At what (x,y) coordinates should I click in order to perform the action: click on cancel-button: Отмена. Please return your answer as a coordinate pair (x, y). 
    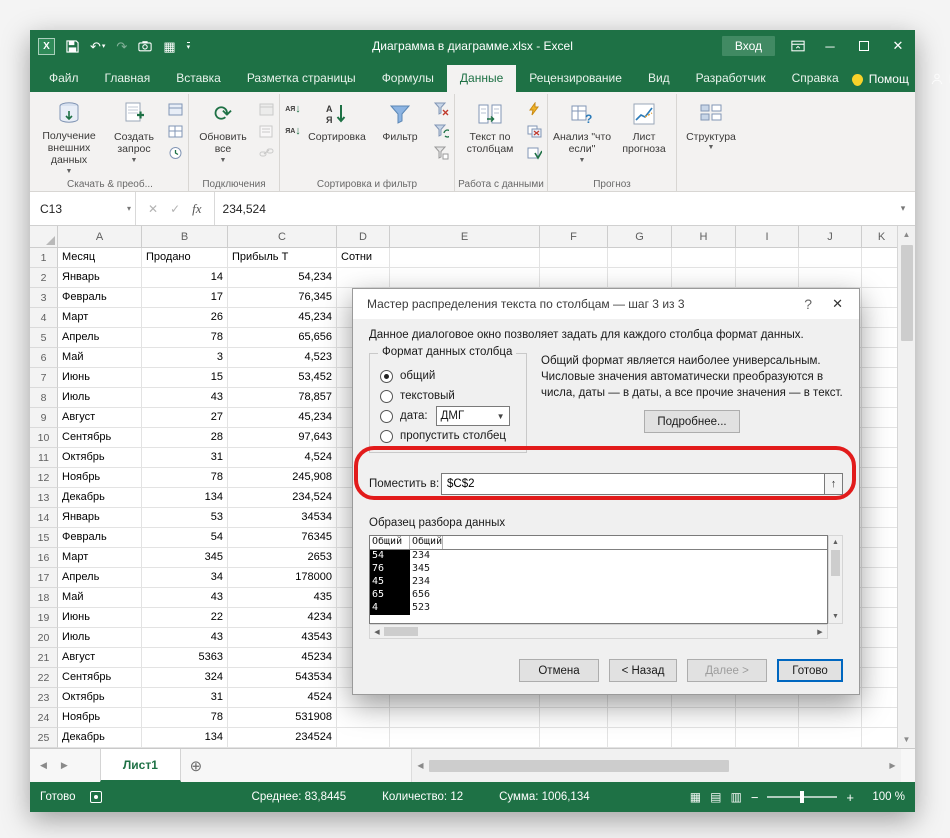
    Looking at the image, I should click on (559, 670).